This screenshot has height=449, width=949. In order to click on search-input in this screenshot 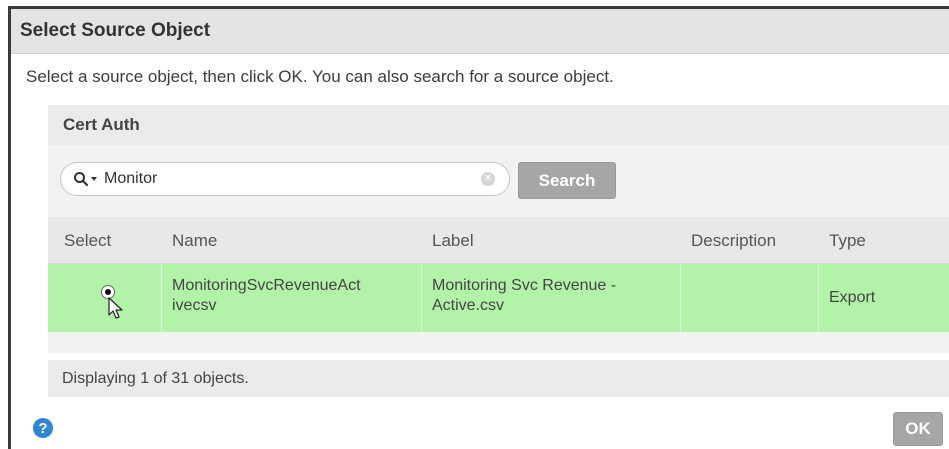, I will do `click(284, 179)`.